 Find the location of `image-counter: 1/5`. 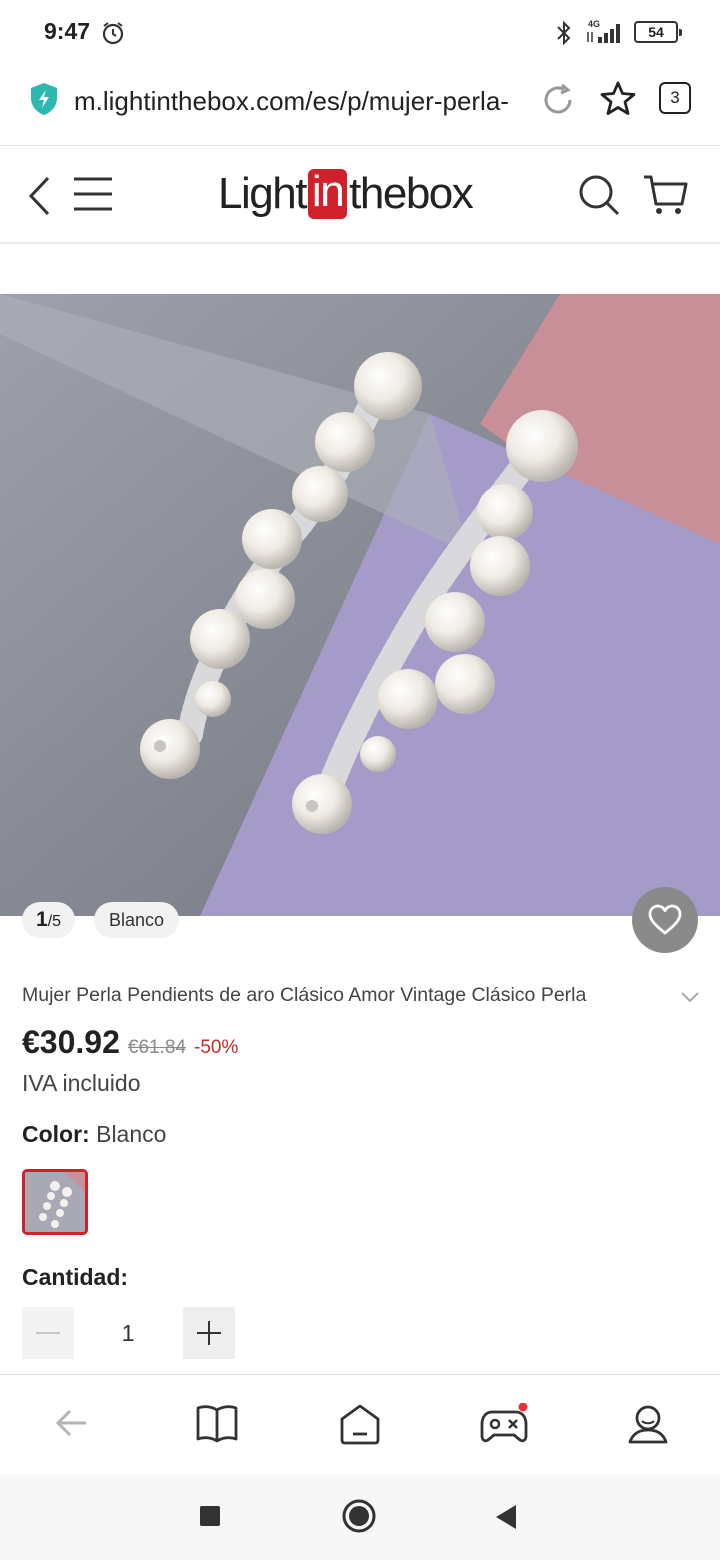

image-counter: 1/5 is located at coordinates (49, 920).